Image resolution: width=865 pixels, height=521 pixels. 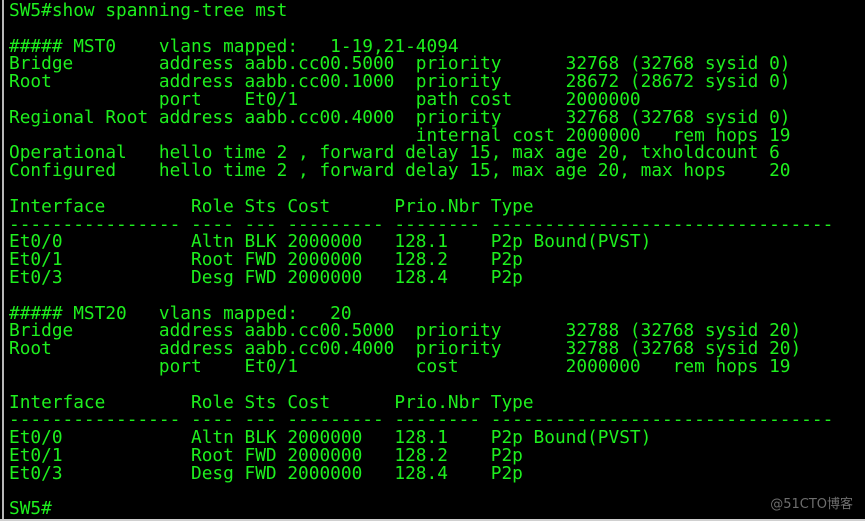 What do you see at coordinates (148, 10) in the screenshot?
I see `command-line: SW5#show spanning-tree mst` at bounding box center [148, 10].